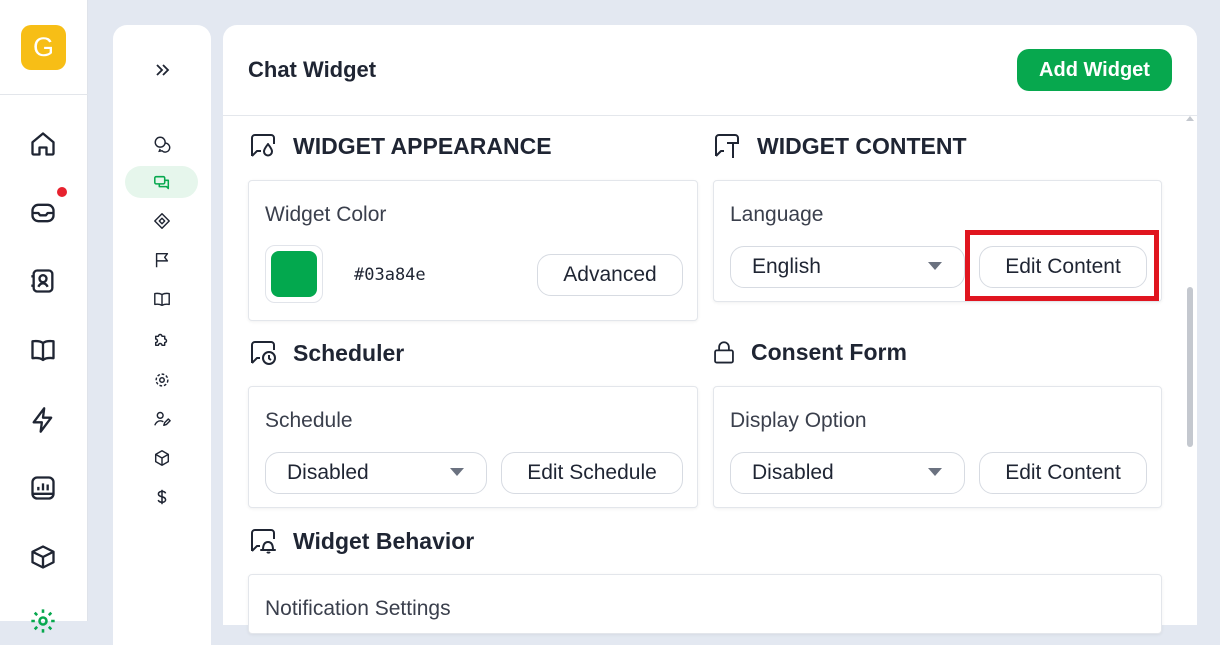 This screenshot has width=1220, height=645. Describe the element at coordinates (263, 541) in the screenshot. I see `bell-chat-icon` at that location.